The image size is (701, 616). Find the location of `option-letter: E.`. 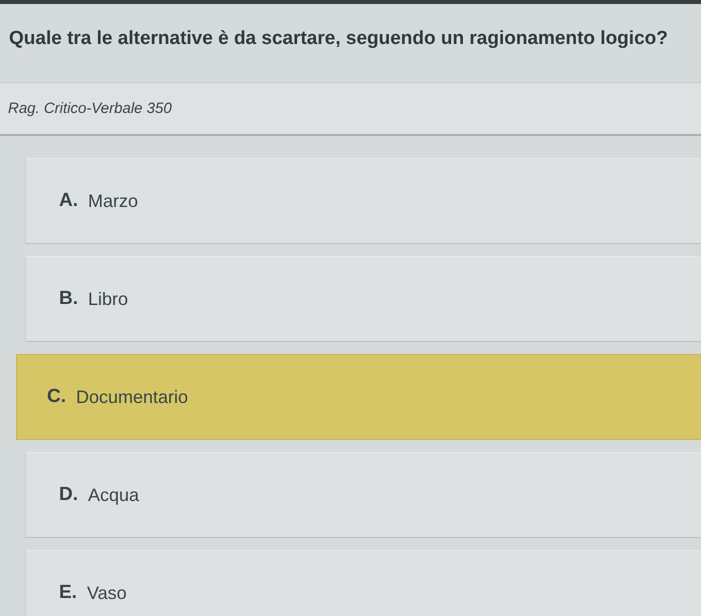

option-letter: E. is located at coordinates (68, 593).